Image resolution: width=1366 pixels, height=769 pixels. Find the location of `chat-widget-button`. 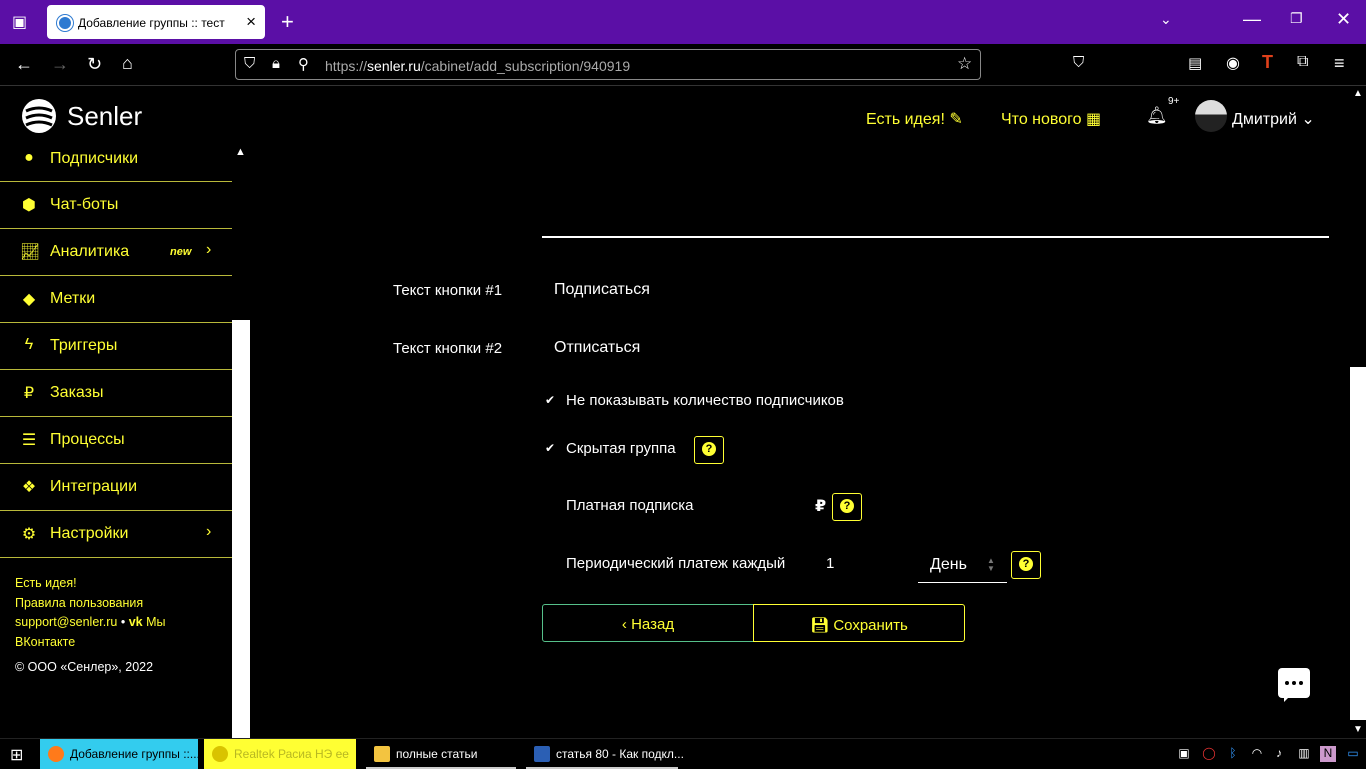

chat-widget-button is located at coordinates (1294, 685).